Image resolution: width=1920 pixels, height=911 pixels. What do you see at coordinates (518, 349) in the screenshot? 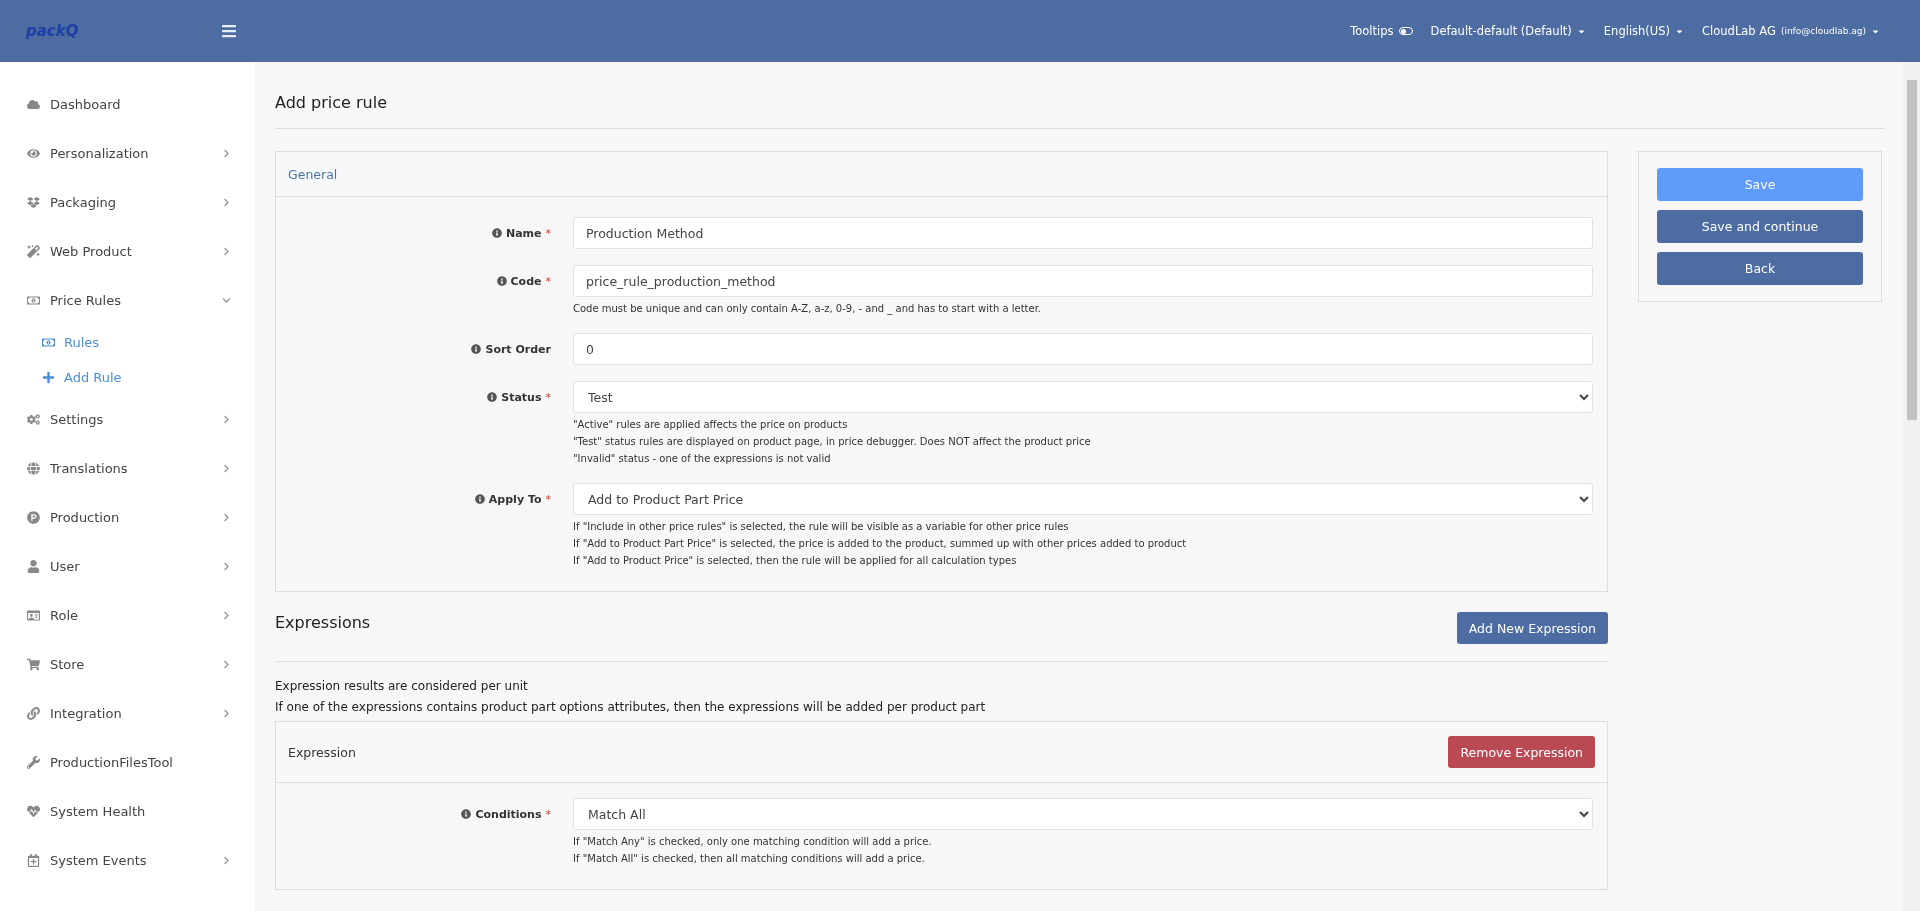
I see `label-text: Sort Order` at bounding box center [518, 349].